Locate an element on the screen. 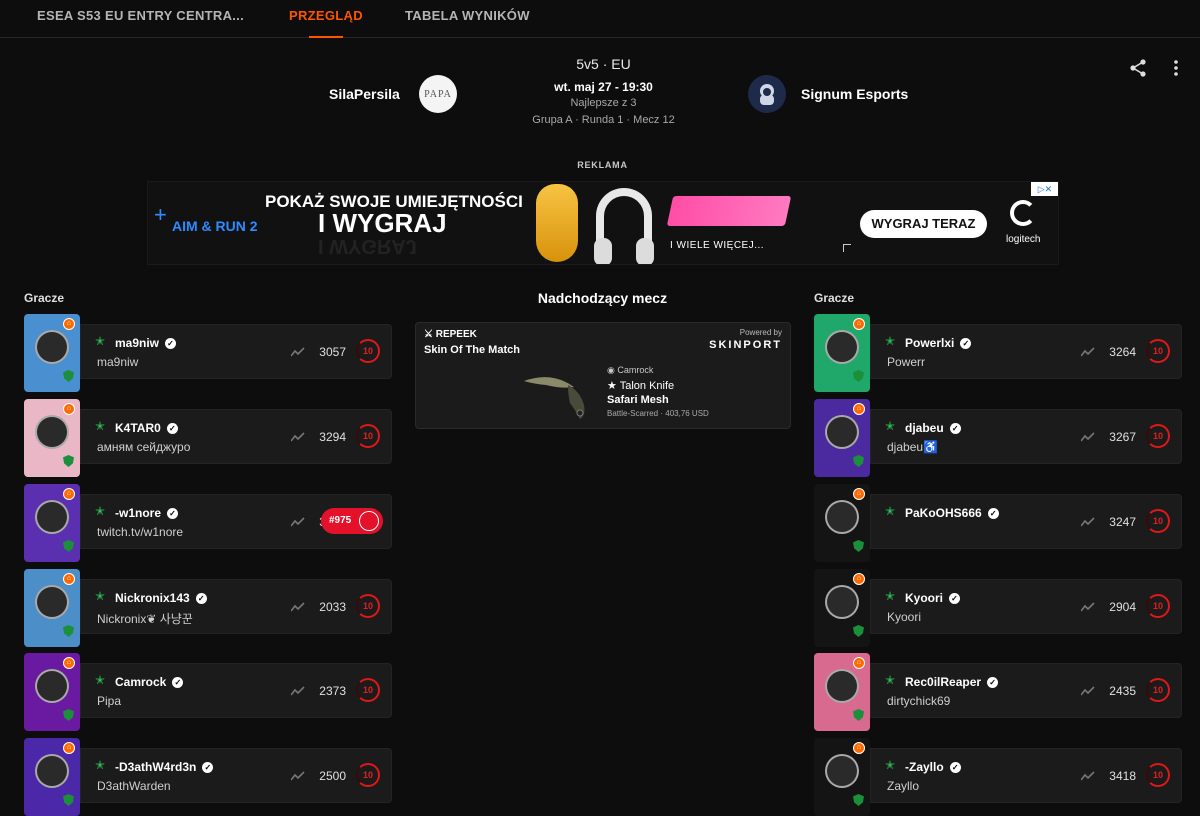 This screenshot has height=816, width=1200. ad-brand: logitech is located at coordinates (1023, 239).